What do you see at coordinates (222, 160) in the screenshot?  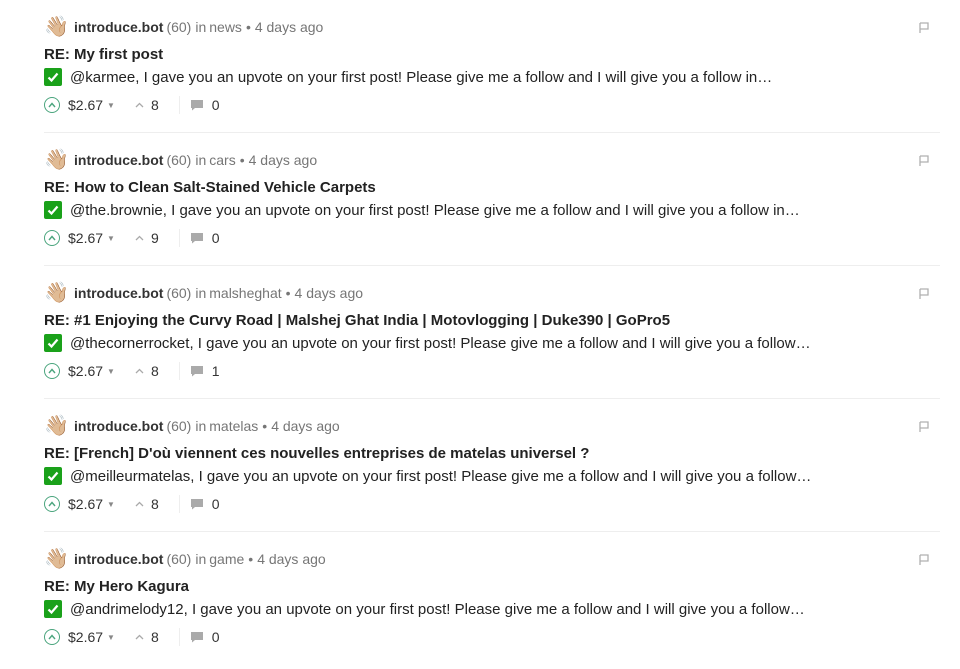 I see `community-link: cars` at bounding box center [222, 160].